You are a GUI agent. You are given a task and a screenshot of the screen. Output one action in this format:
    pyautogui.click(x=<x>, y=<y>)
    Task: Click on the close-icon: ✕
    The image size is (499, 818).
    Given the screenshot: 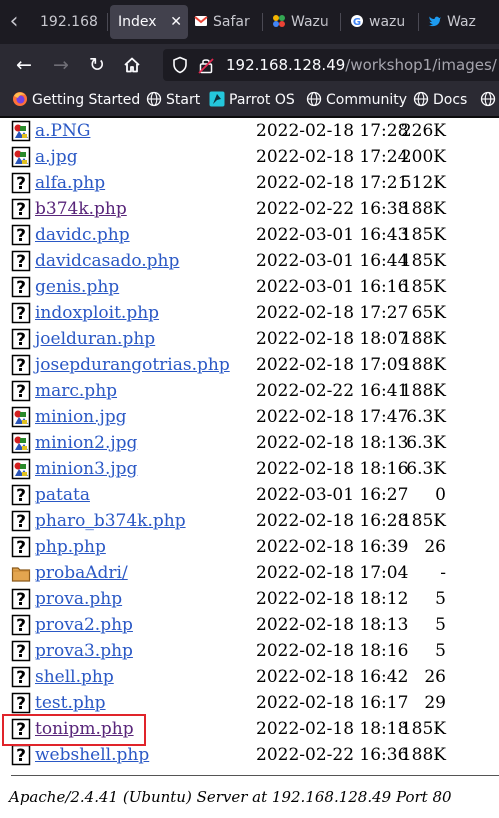 What is the action you would take?
    pyautogui.click(x=176, y=22)
    